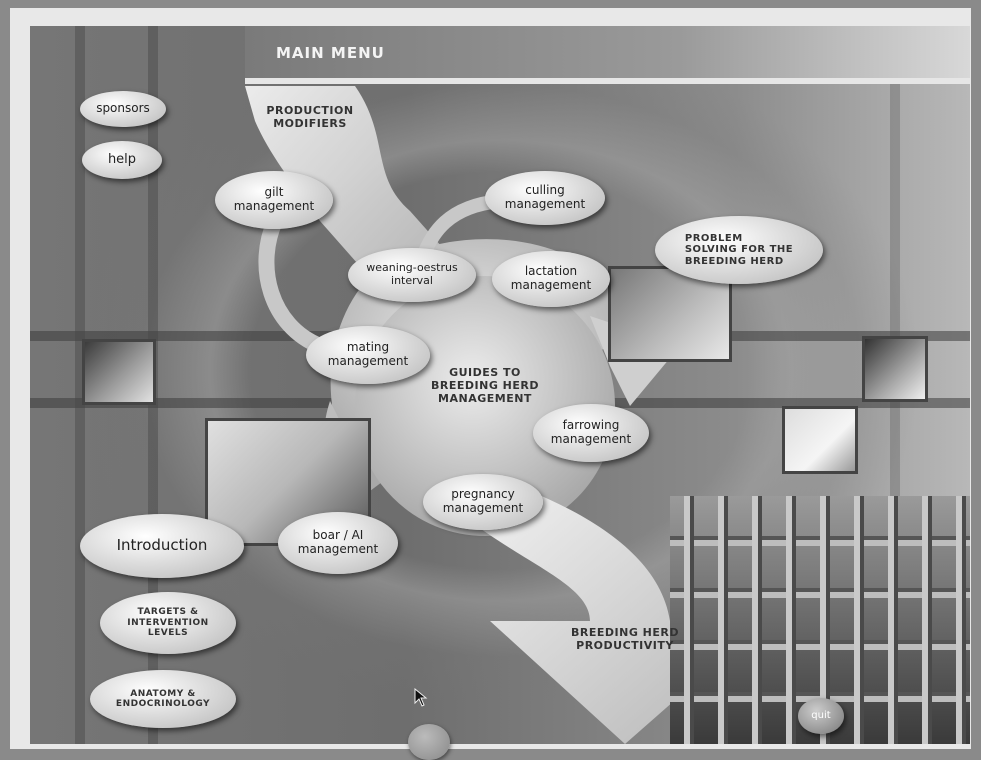  I want to click on piglets-photo, so click(895, 369).